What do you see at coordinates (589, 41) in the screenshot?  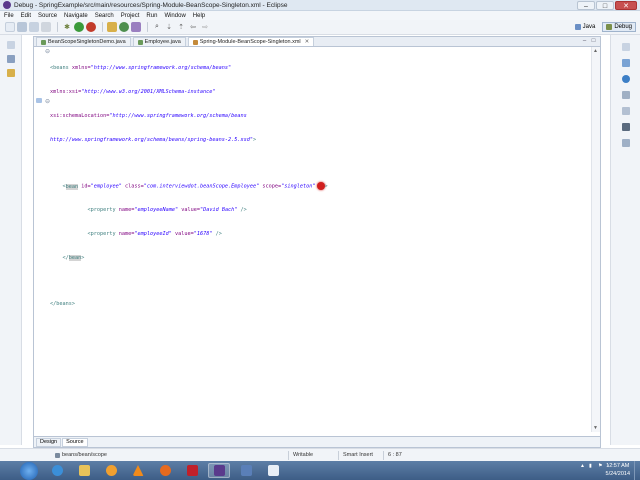 I see `editor-controls: – □` at bounding box center [589, 41].